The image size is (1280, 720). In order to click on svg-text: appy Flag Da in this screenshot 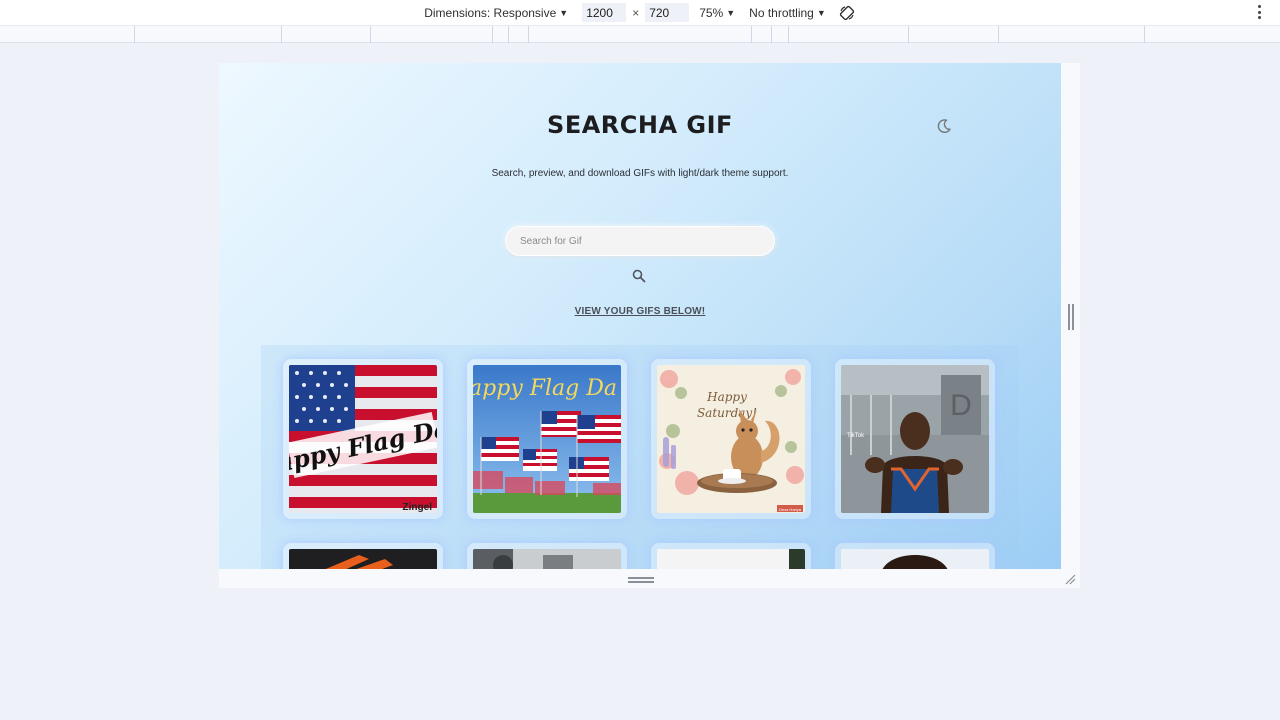, I will do `click(545, 388)`.